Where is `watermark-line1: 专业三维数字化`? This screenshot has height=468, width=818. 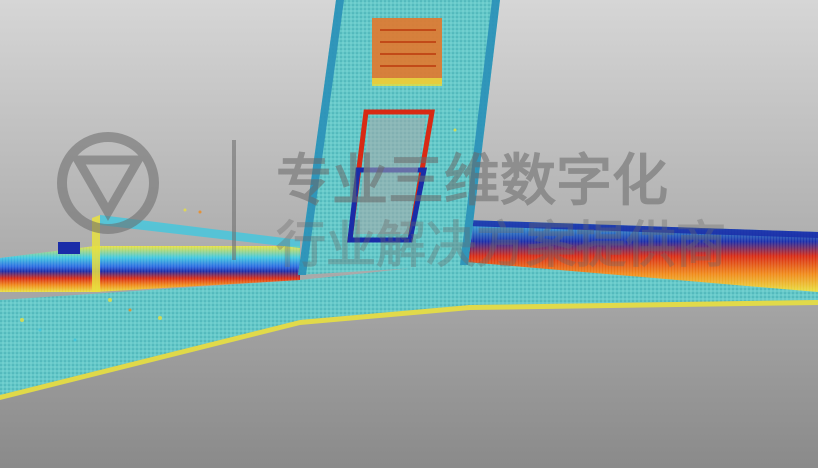 watermark-line1: 专业三维数字化 is located at coordinates (472, 181).